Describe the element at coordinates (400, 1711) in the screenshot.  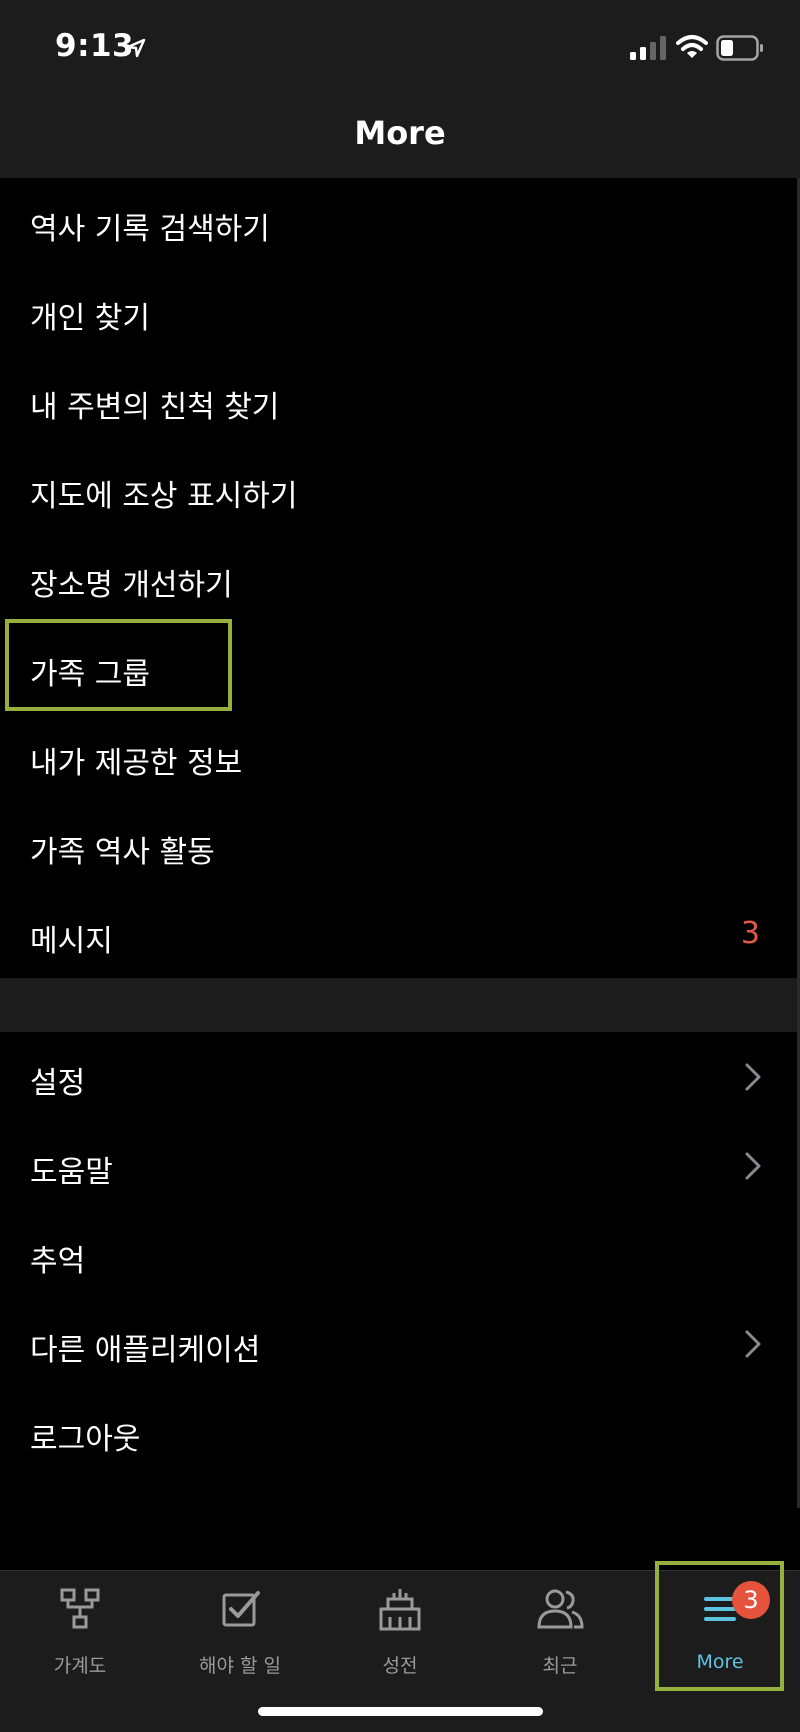
I see `home-indicator` at that location.